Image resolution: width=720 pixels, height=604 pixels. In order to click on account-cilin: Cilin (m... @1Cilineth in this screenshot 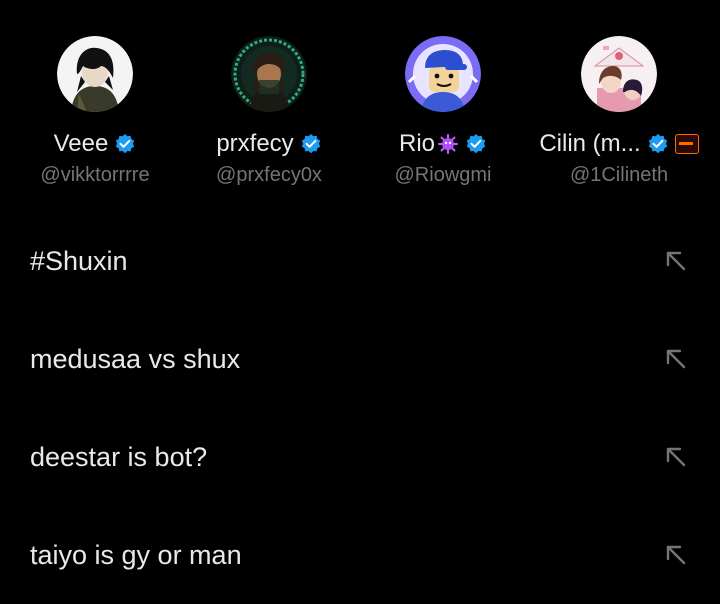, I will do `click(619, 116)`.